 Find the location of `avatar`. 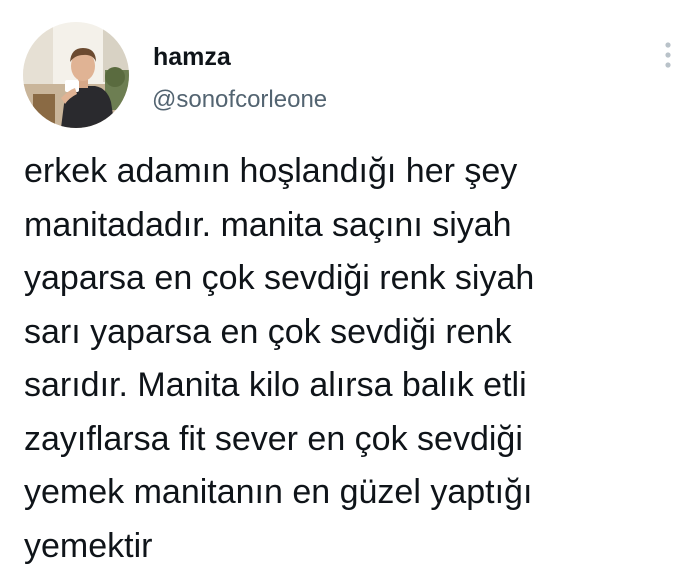

avatar is located at coordinates (76, 75).